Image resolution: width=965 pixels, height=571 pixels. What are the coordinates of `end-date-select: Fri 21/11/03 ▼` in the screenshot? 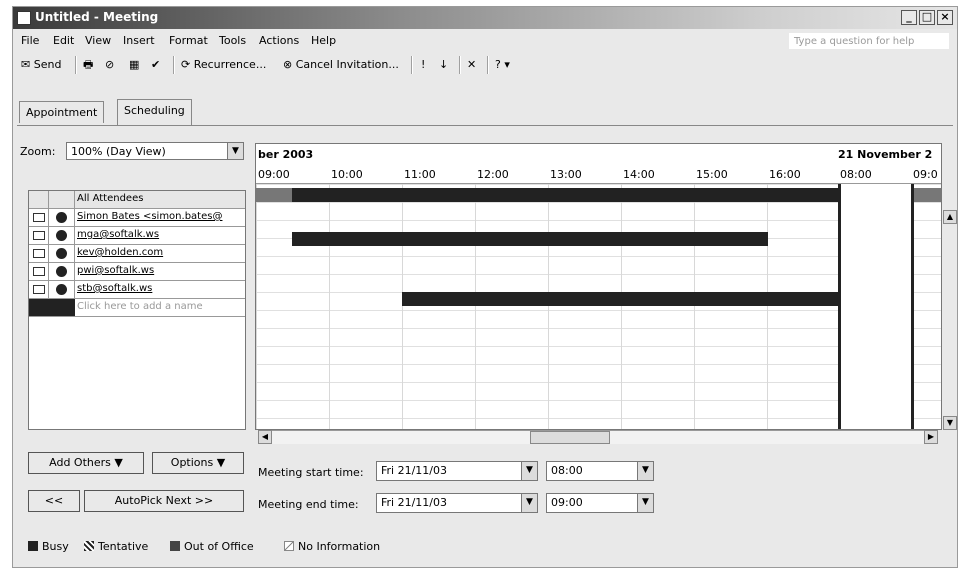 It's located at (457, 503).